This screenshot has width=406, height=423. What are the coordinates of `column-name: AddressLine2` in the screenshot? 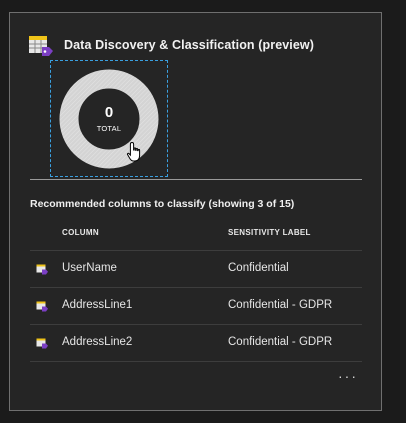 It's located at (97, 342).